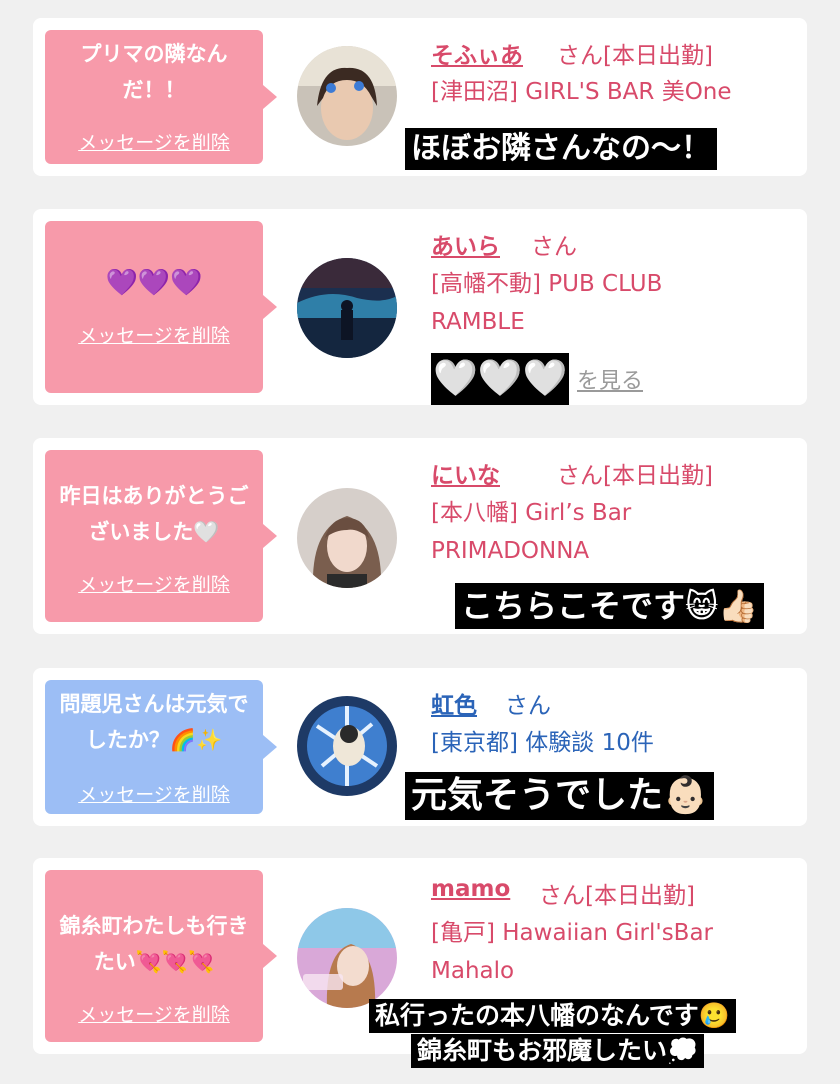 This screenshot has width=840, height=1084. What do you see at coordinates (465, 244) in the screenshot?
I see `cast-name-link: あいら` at bounding box center [465, 244].